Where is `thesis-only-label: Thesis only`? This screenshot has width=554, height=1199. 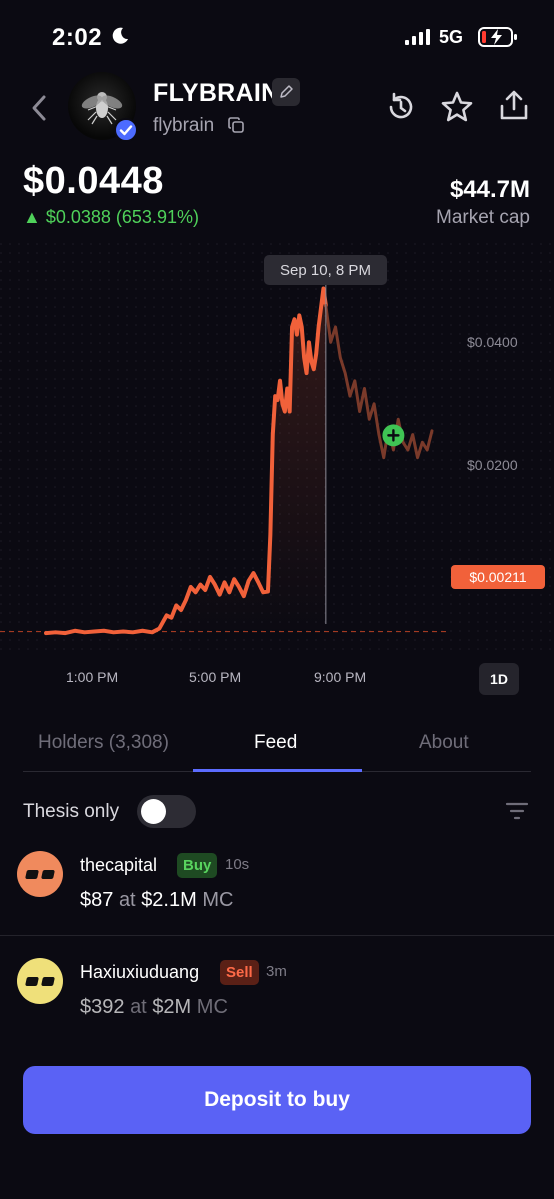 thesis-only-label: Thesis only is located at coordinates (71, 811).